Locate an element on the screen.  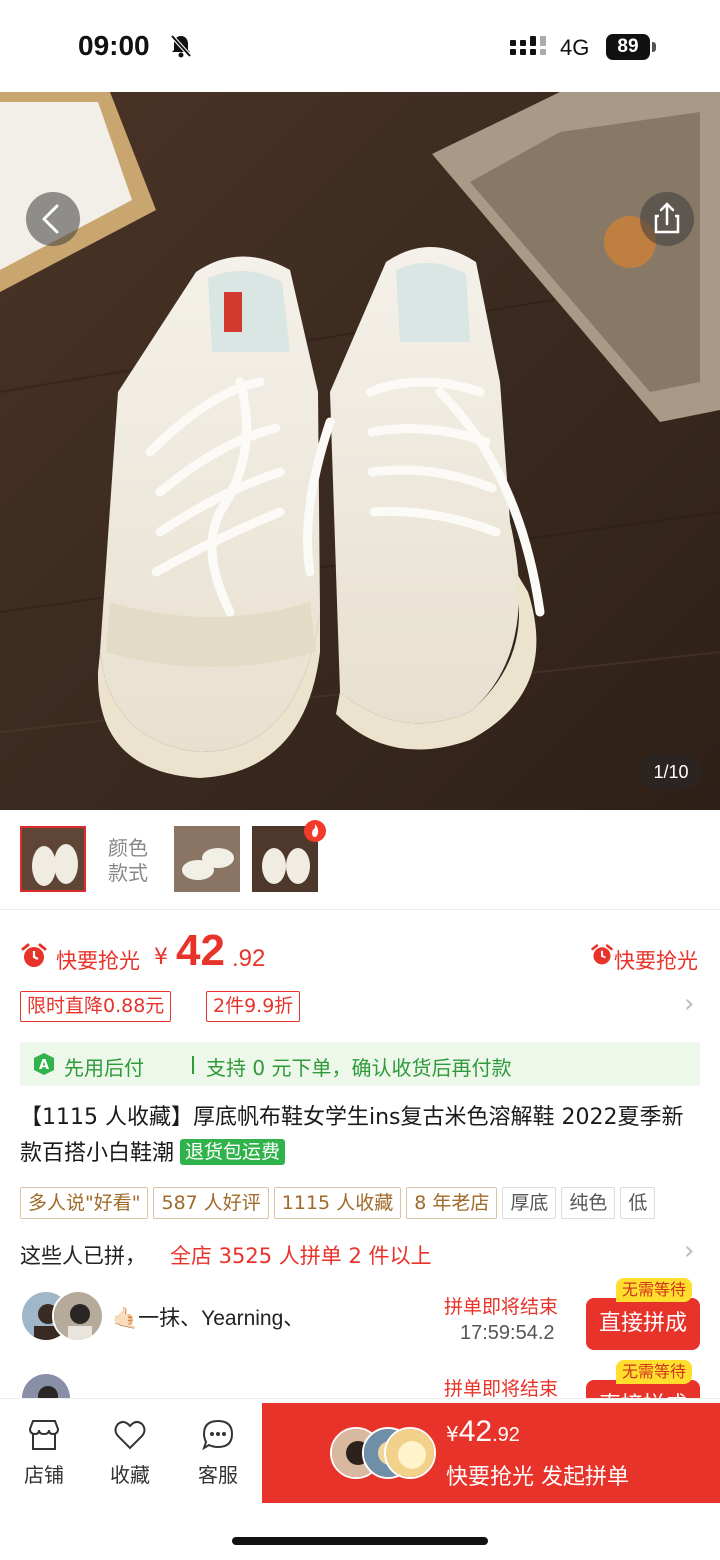
nav-service: 客服 is located at coordinates (218, 1453).